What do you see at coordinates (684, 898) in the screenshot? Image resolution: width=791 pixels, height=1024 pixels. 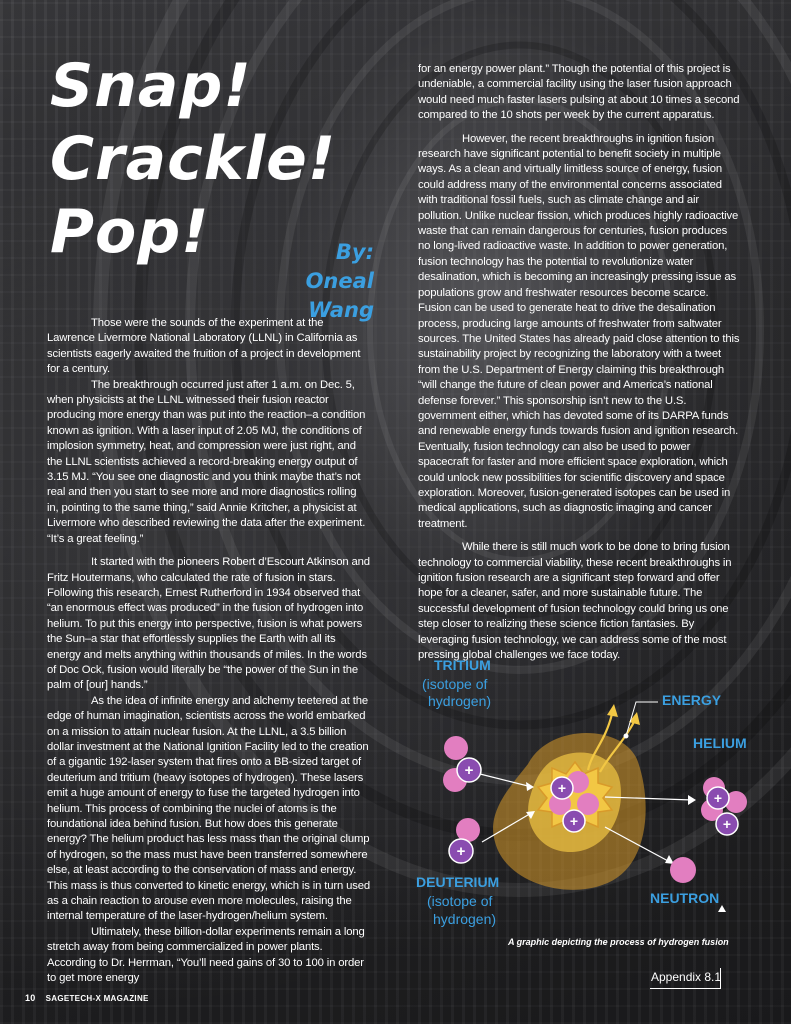 I see `neutron-label: NEUTRON` at bounding box center [684, 898].